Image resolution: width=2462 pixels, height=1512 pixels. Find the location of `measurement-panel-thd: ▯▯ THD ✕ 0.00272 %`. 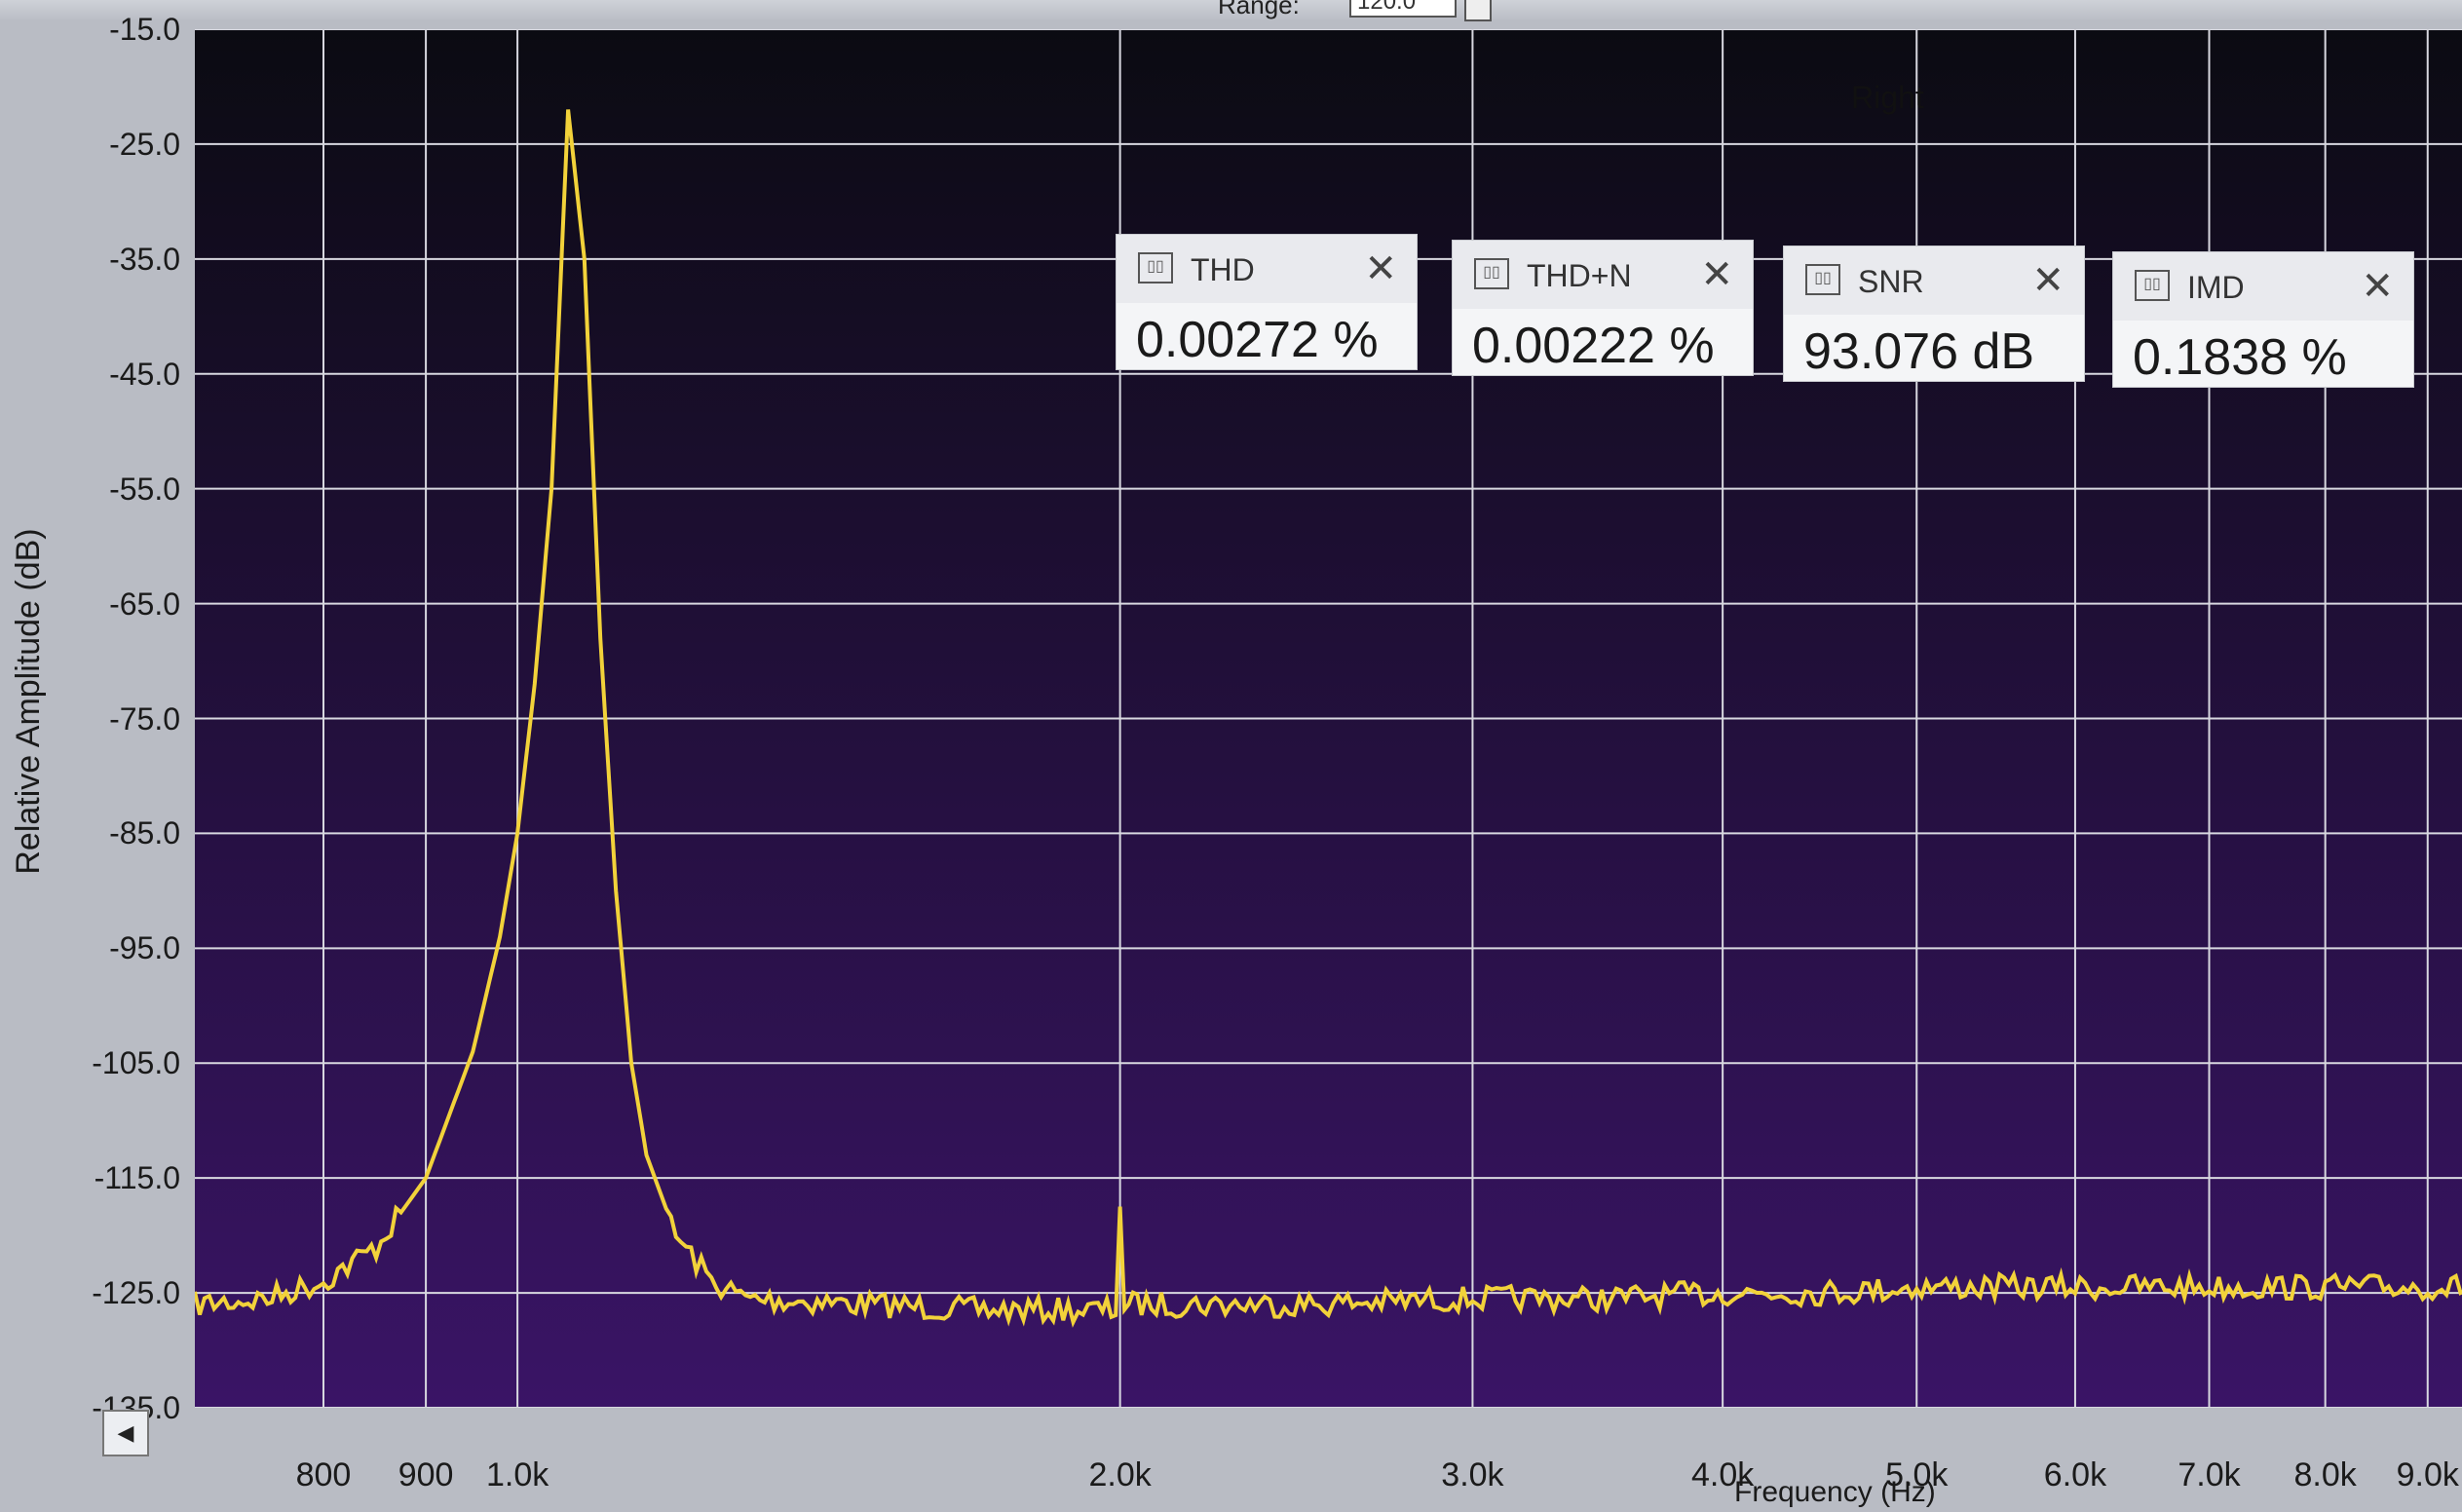

measurement-panel-thd: ▯▯ THD ✕ 0.00272 % is located at coordinates (1267, 302).